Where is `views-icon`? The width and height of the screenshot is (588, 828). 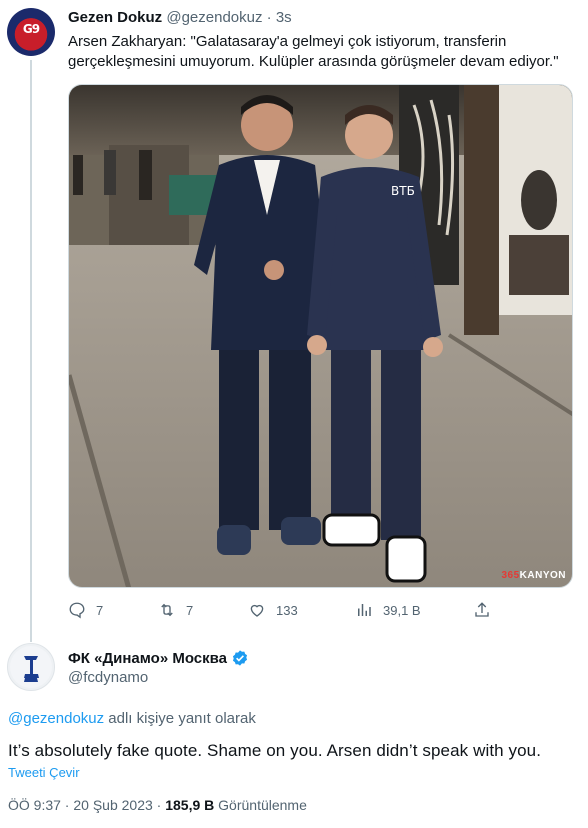
views-icon is located at coordinates (364, 610).